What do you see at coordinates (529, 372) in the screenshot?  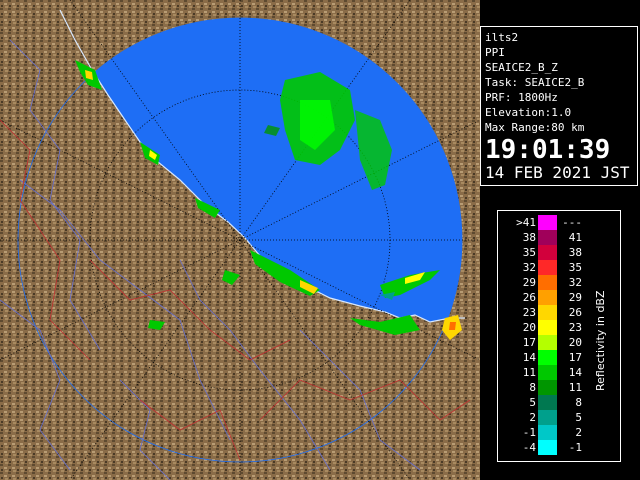 I see `legend-lower-bound: 11` at bounding box center [529, 372].